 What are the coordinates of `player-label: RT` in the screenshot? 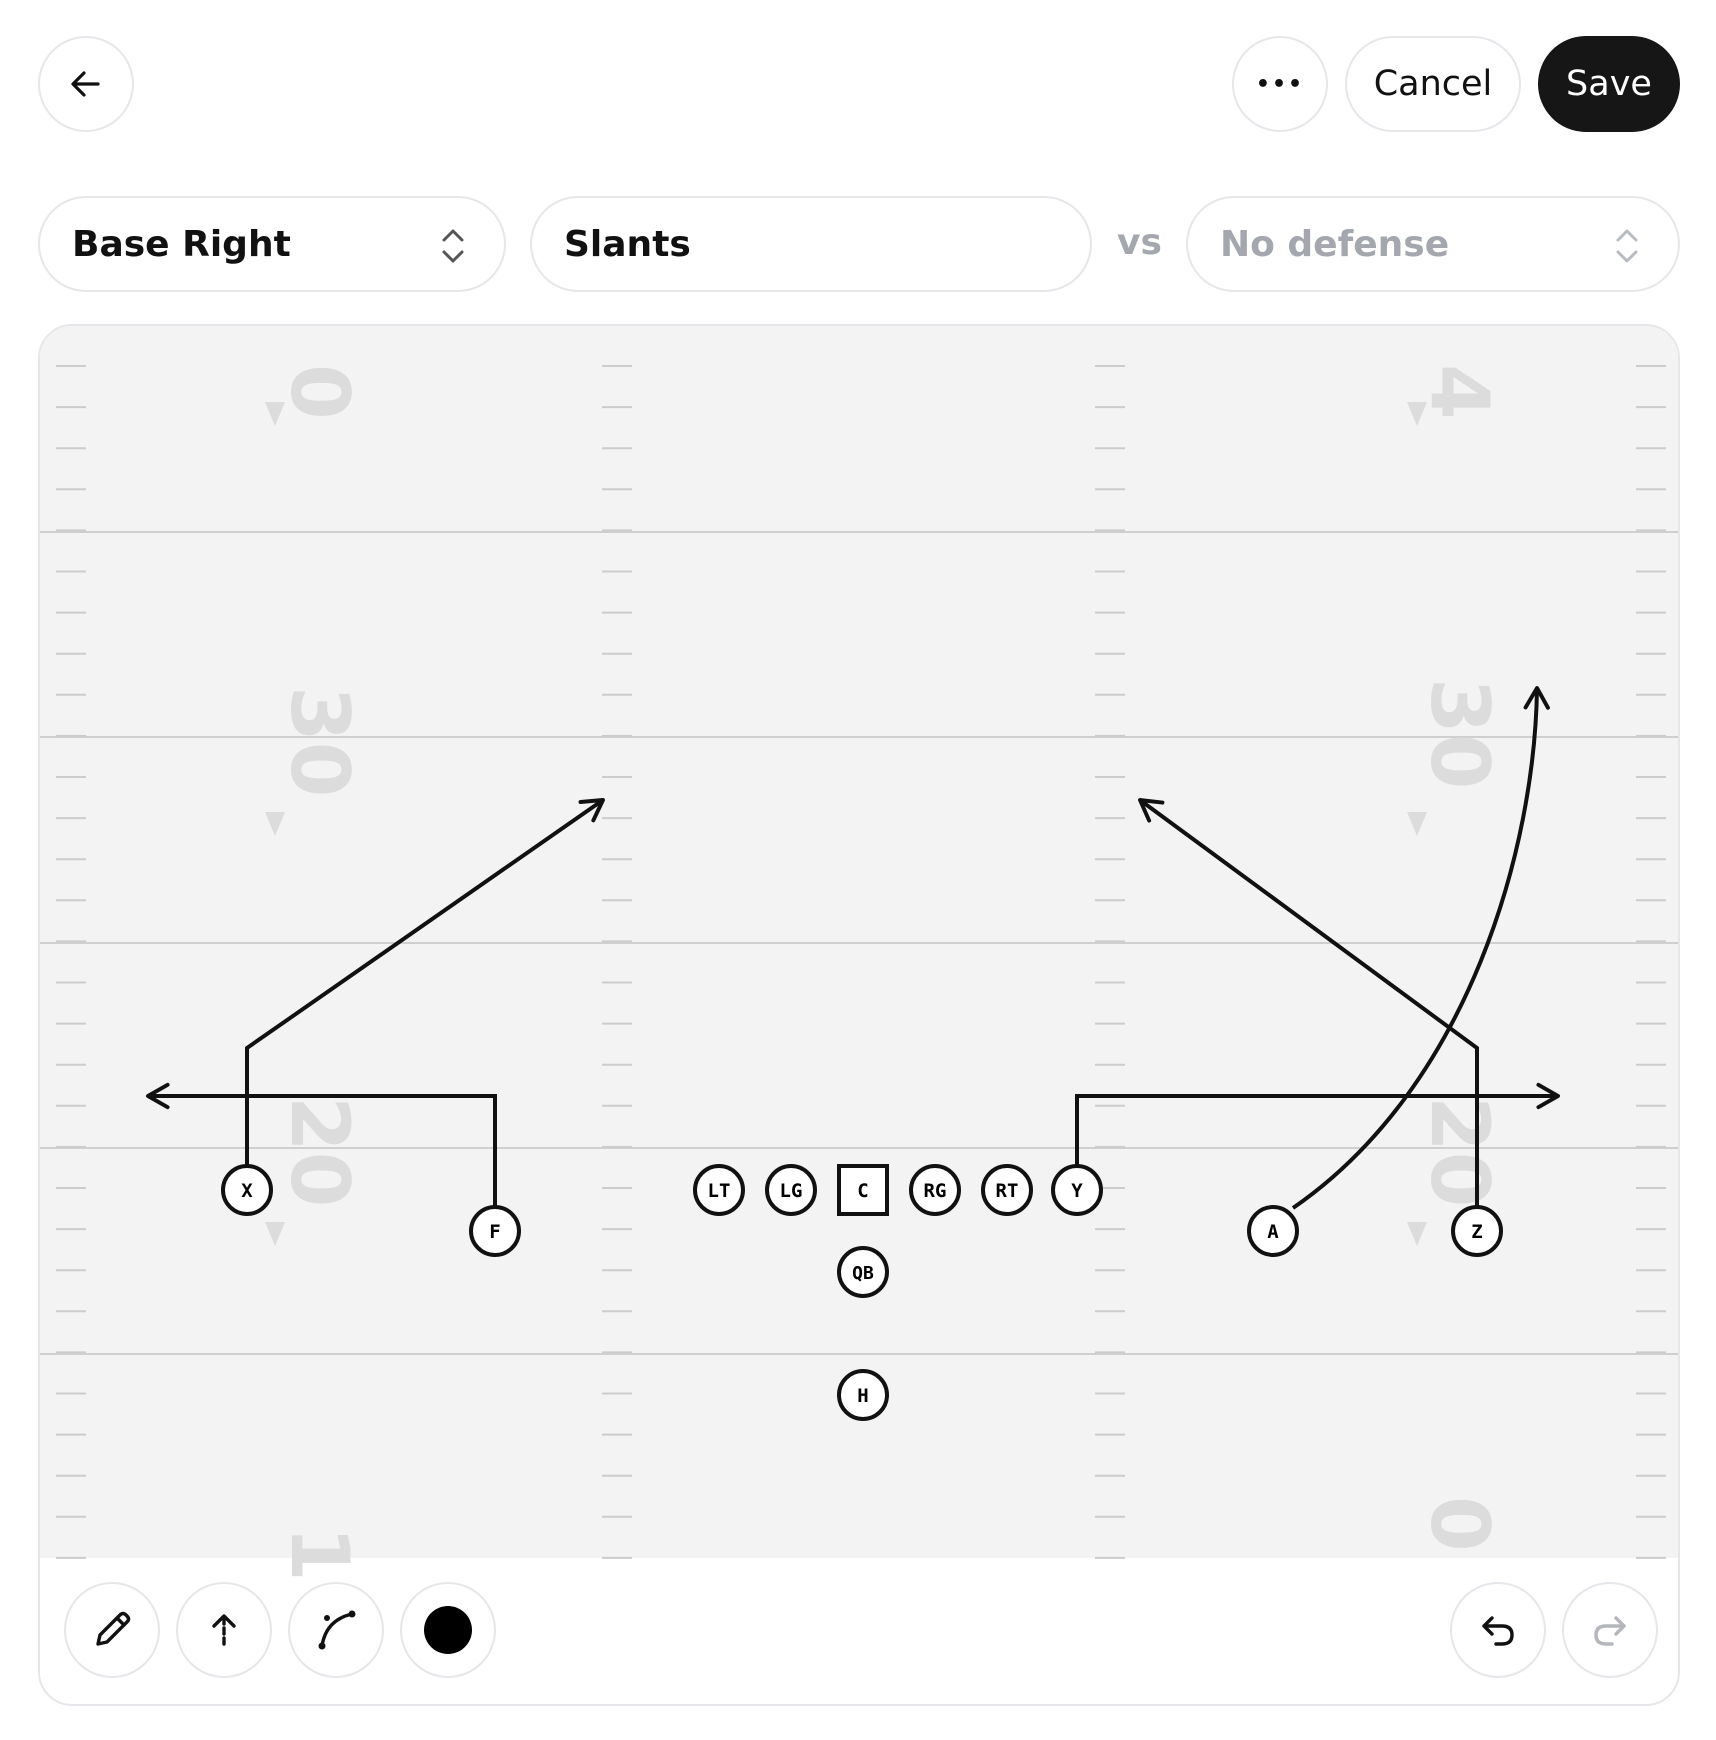 It's located at (1007, 1191).